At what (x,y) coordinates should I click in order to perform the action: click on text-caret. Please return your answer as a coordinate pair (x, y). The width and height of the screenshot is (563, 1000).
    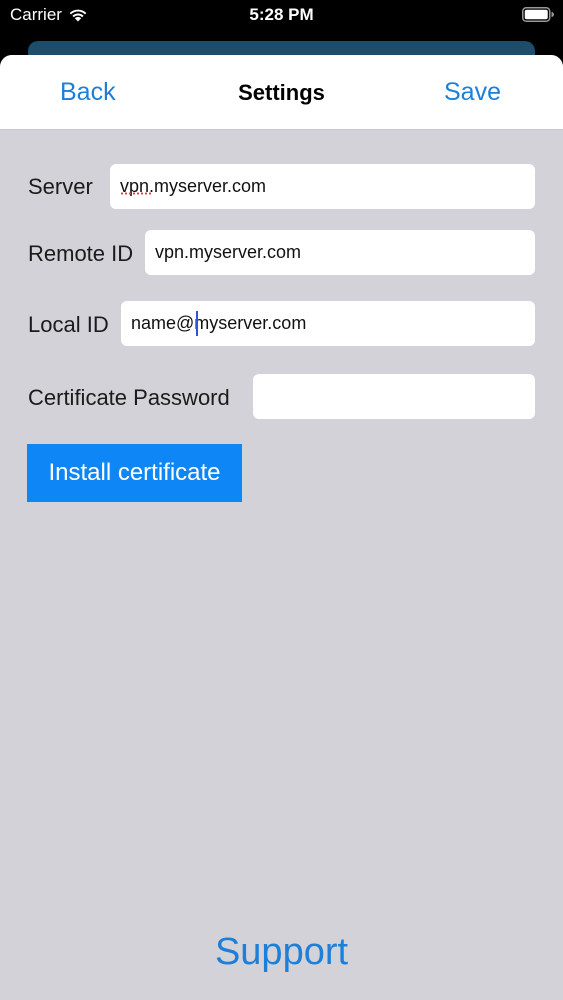
    Looking at the image, I should click on (197, 323).